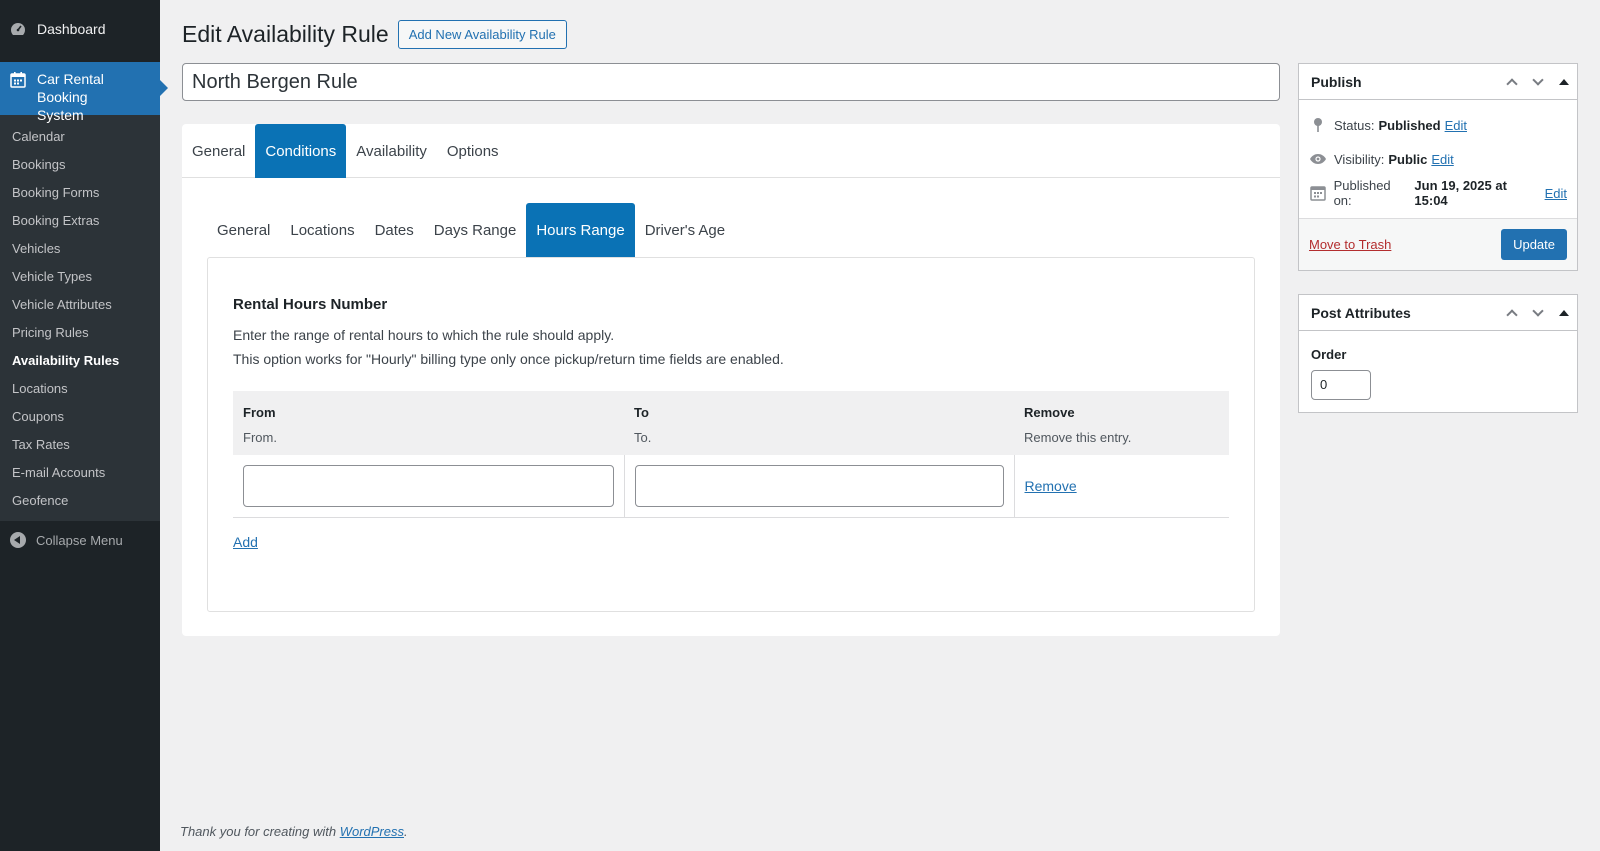 The width and height of the screenshot is (1600, 851). I want to click on subtab-days-range: Days Range, so click(475, 230).